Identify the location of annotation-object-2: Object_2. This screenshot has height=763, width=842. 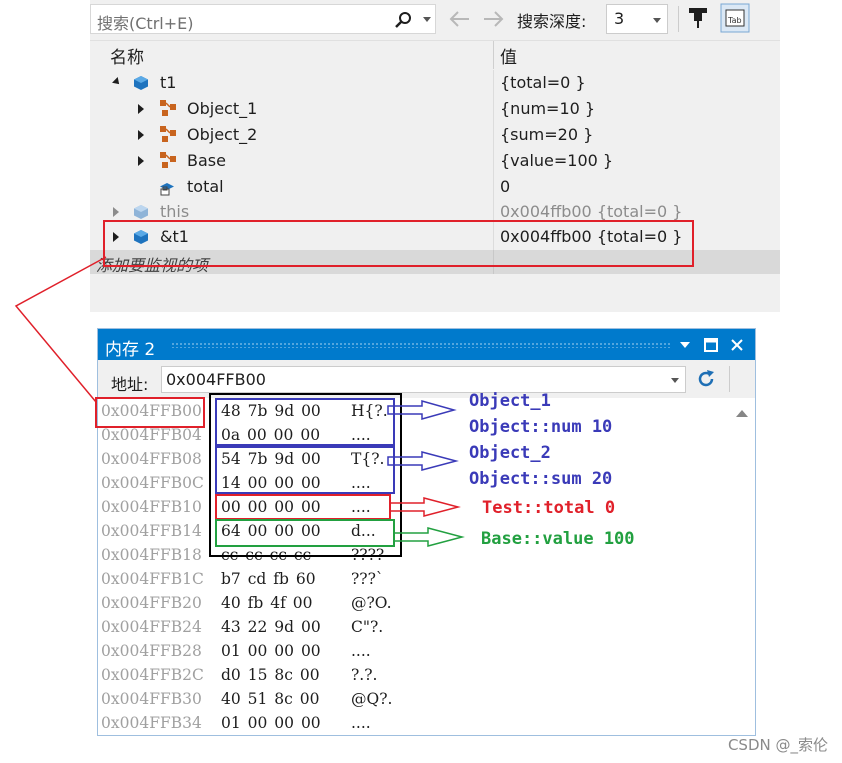
(510, 453).